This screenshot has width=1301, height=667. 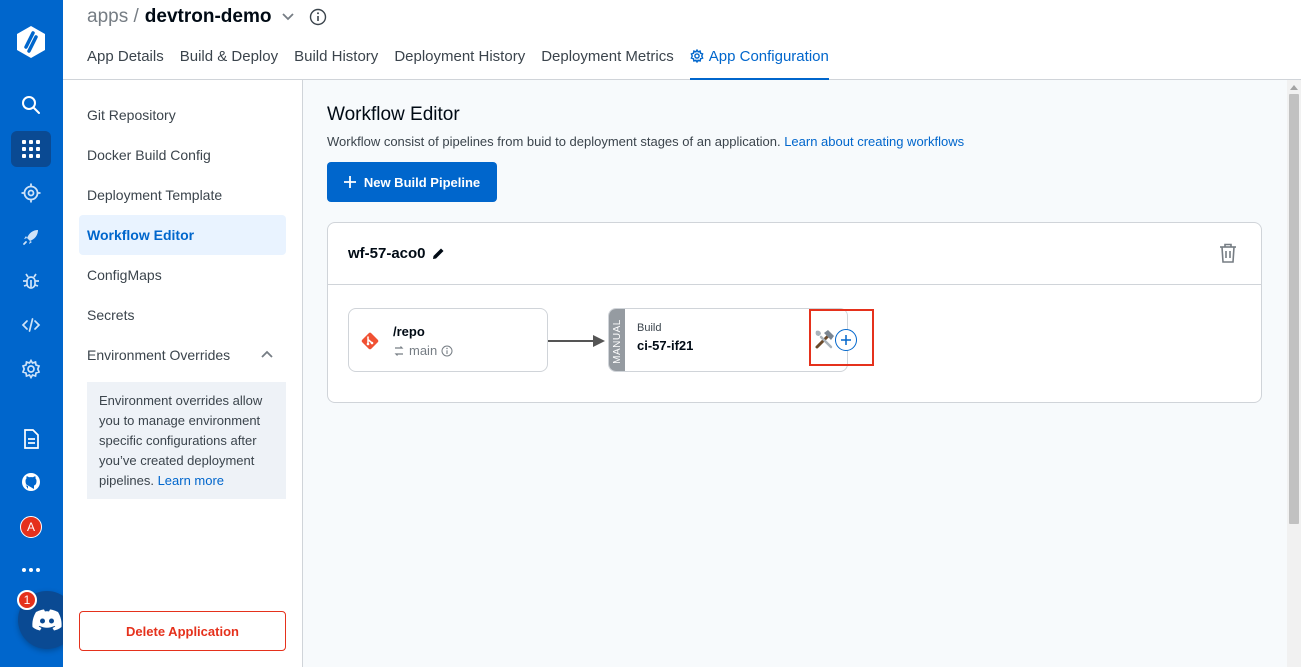 I want to click on notification-badge: 1, so click(x=27, y=600).